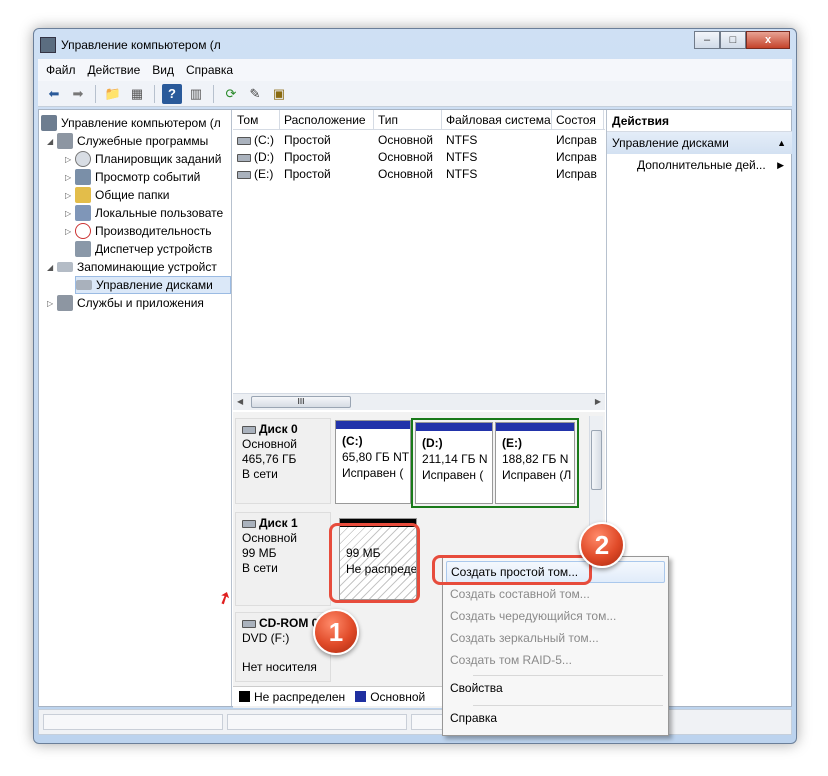  Describe the element at coordinates (78, 94) in the screenshot. I see `forward-arrow-icon: ➡` at that location.